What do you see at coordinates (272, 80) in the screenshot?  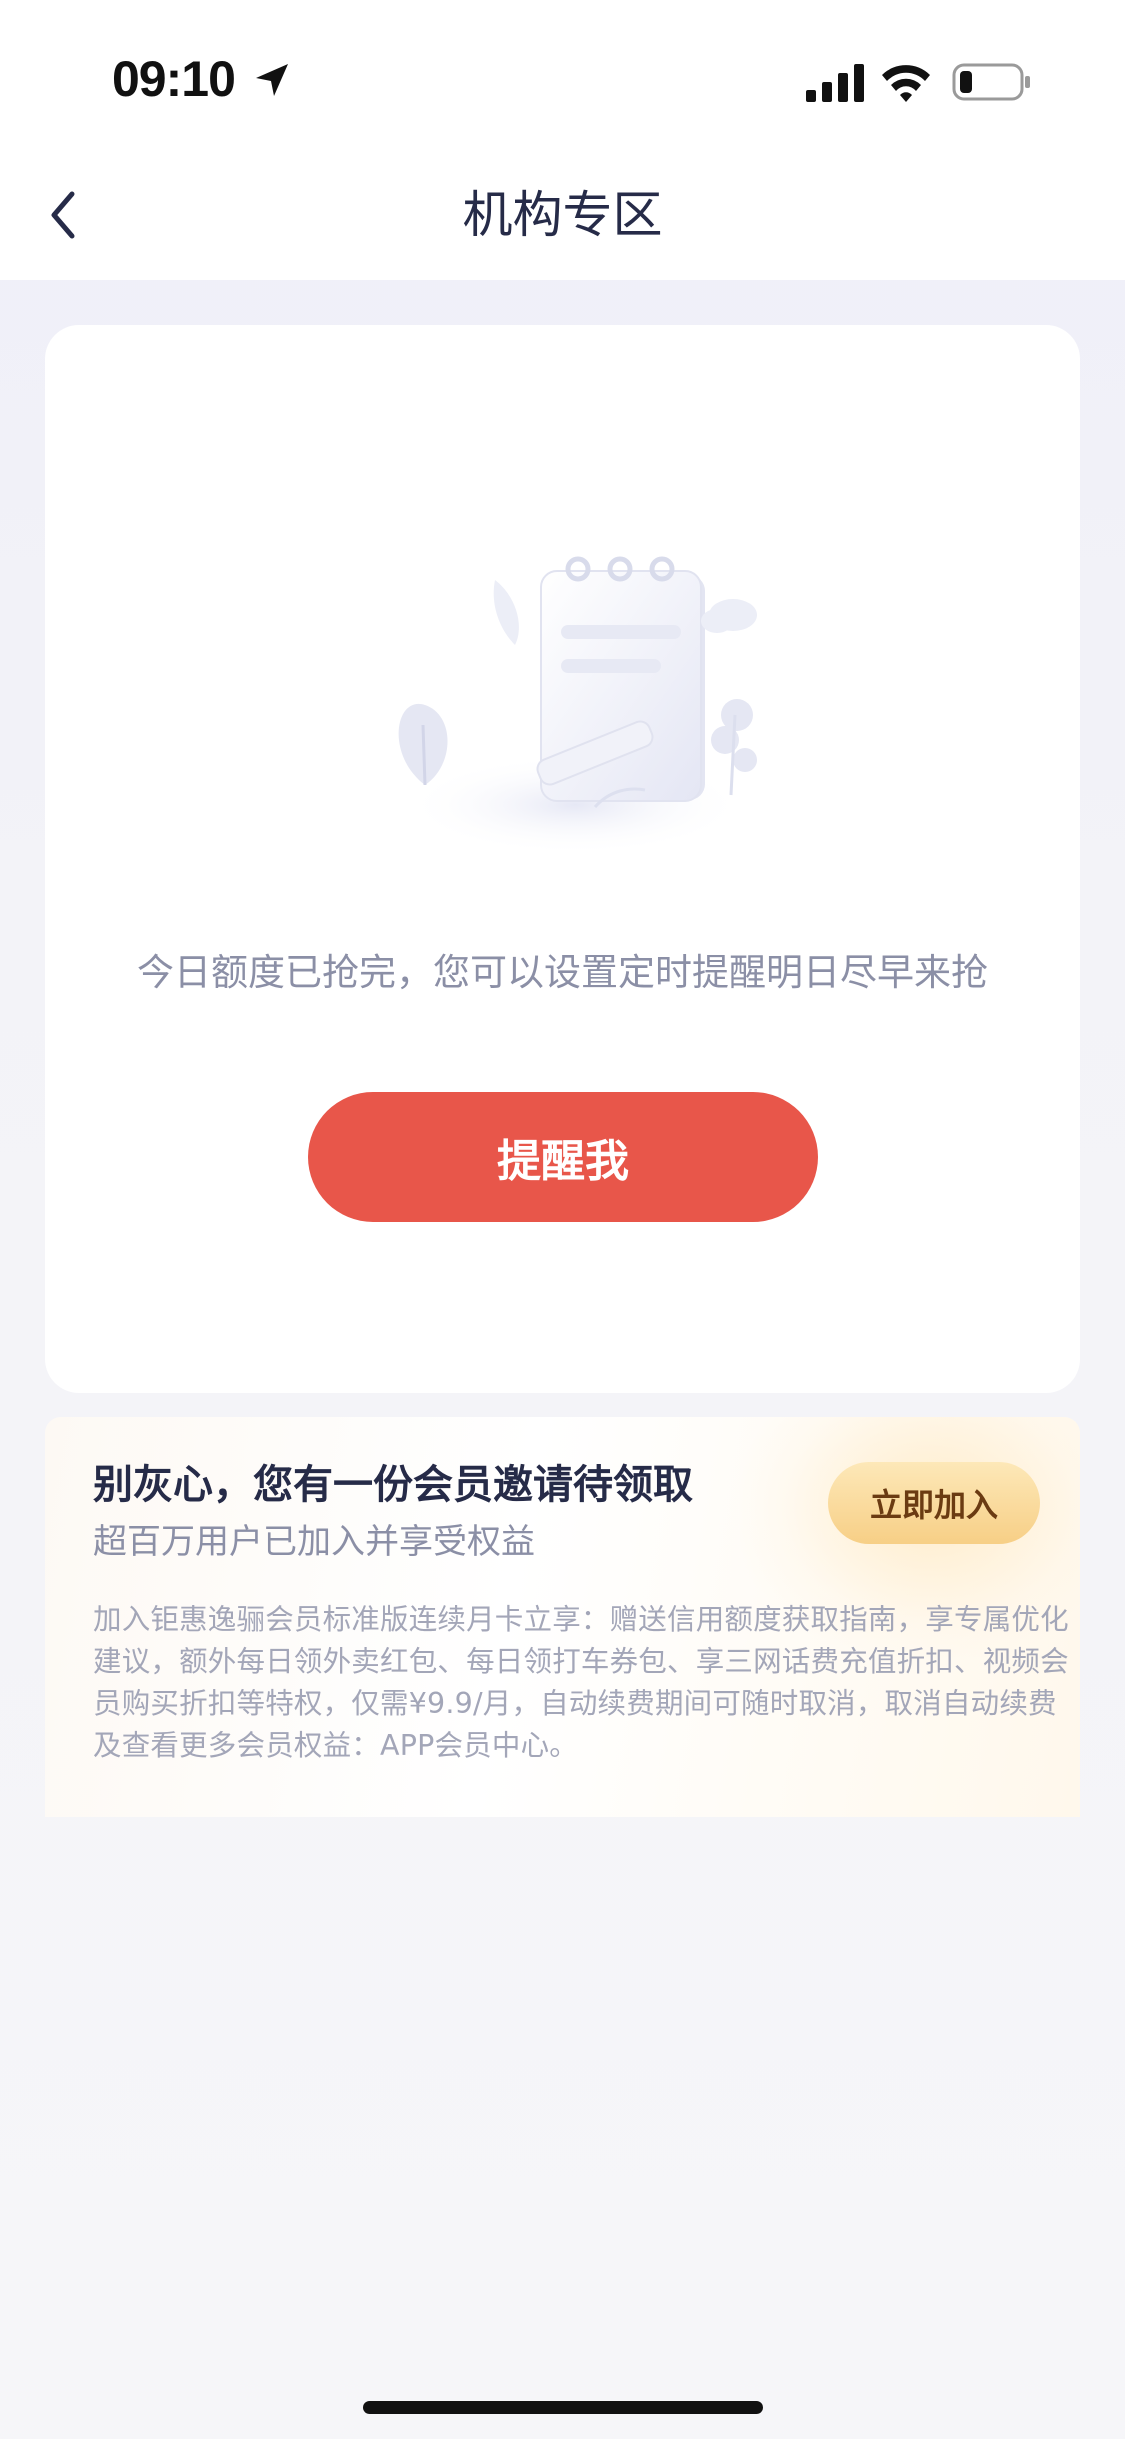 I see `location-arrow-icon` at bounding box center [272, 80].